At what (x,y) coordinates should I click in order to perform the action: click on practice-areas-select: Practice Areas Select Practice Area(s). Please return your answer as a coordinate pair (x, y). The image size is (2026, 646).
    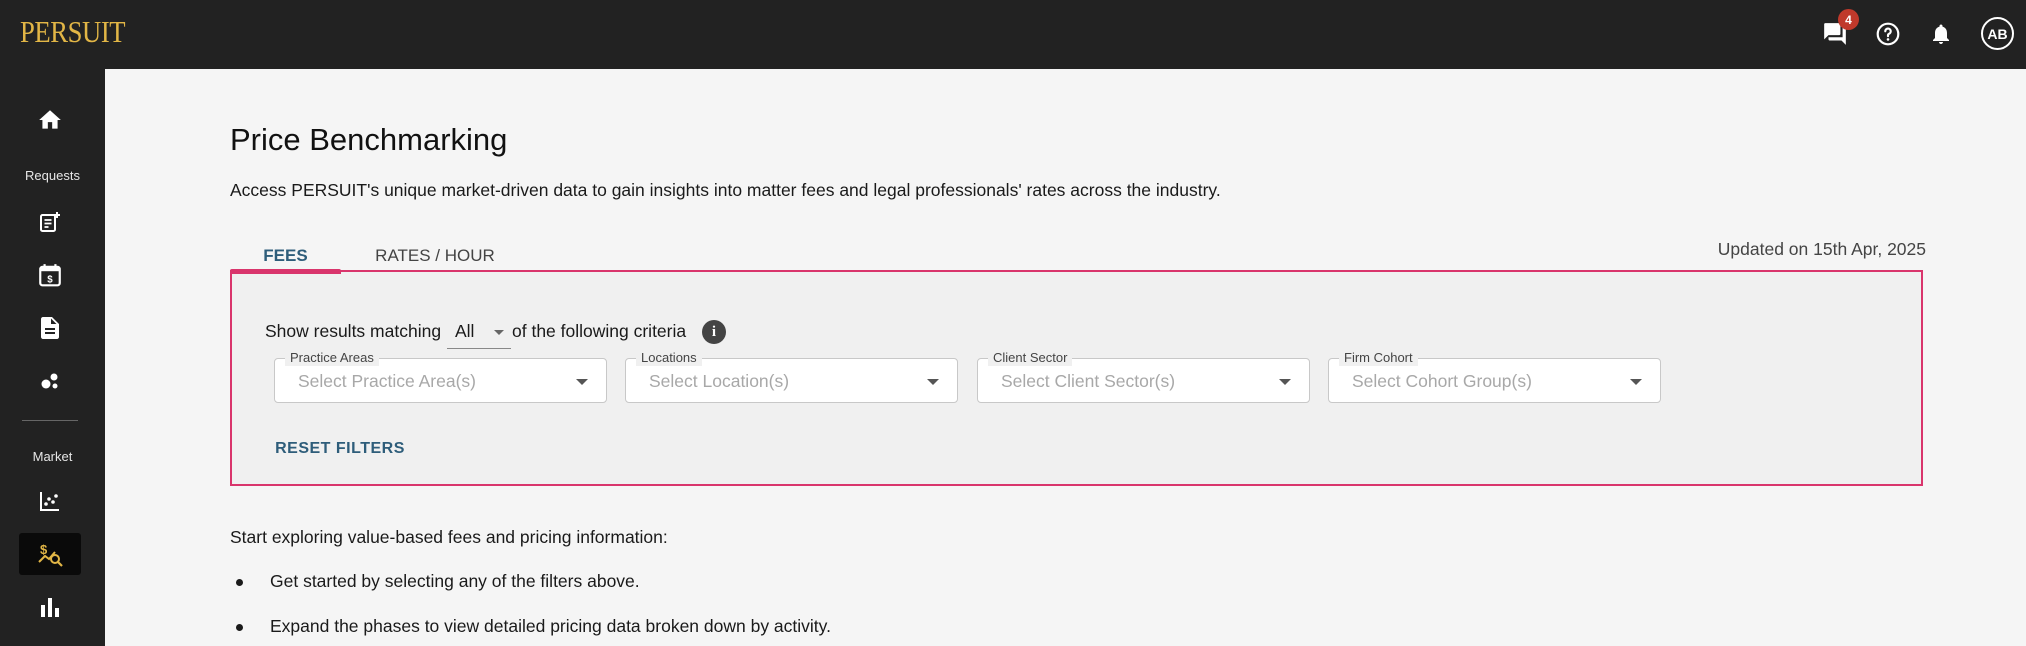
    Looking at the image, I should click on (440, 376).